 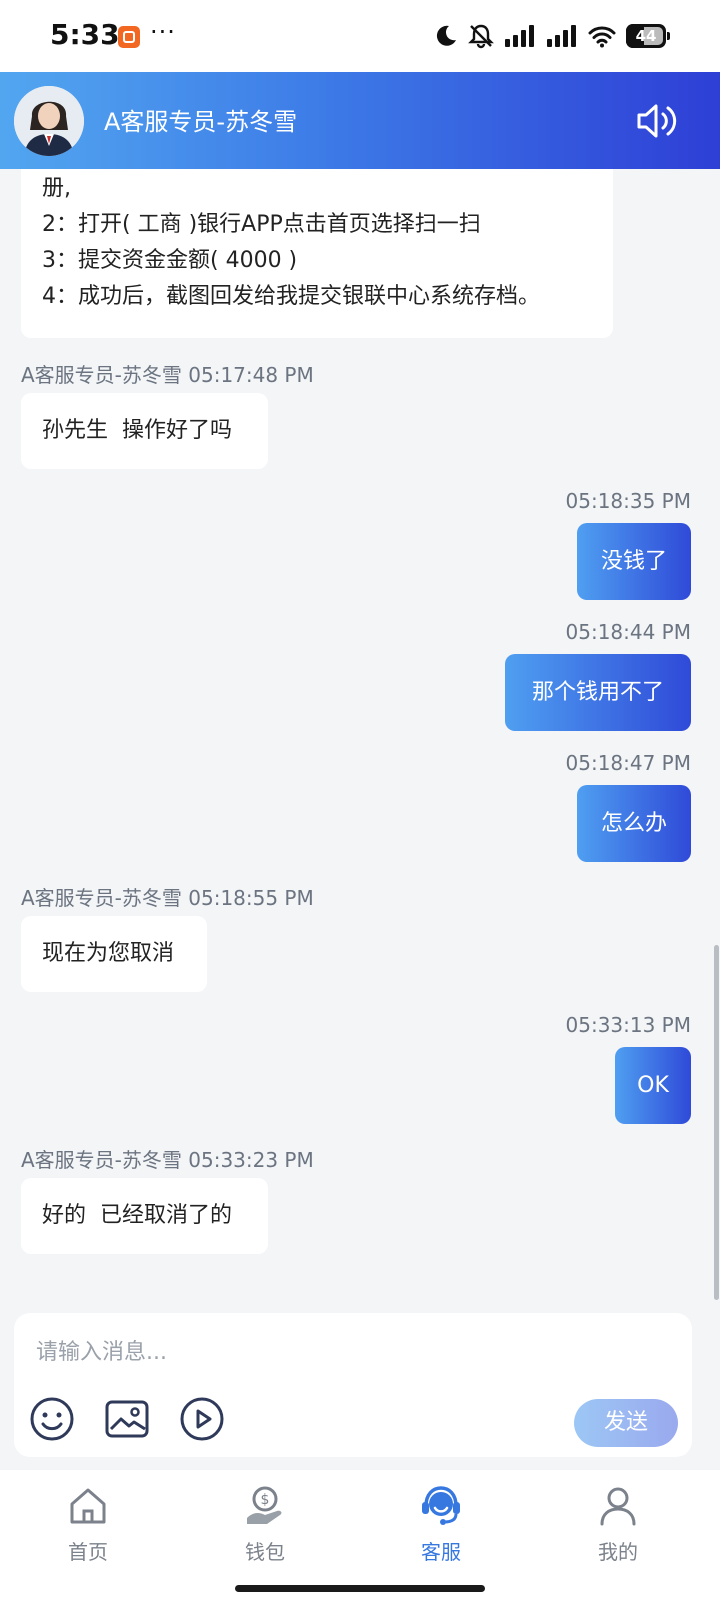 I want to click on outgoing-message-bubble: OK, so click(x=653, y=1085).